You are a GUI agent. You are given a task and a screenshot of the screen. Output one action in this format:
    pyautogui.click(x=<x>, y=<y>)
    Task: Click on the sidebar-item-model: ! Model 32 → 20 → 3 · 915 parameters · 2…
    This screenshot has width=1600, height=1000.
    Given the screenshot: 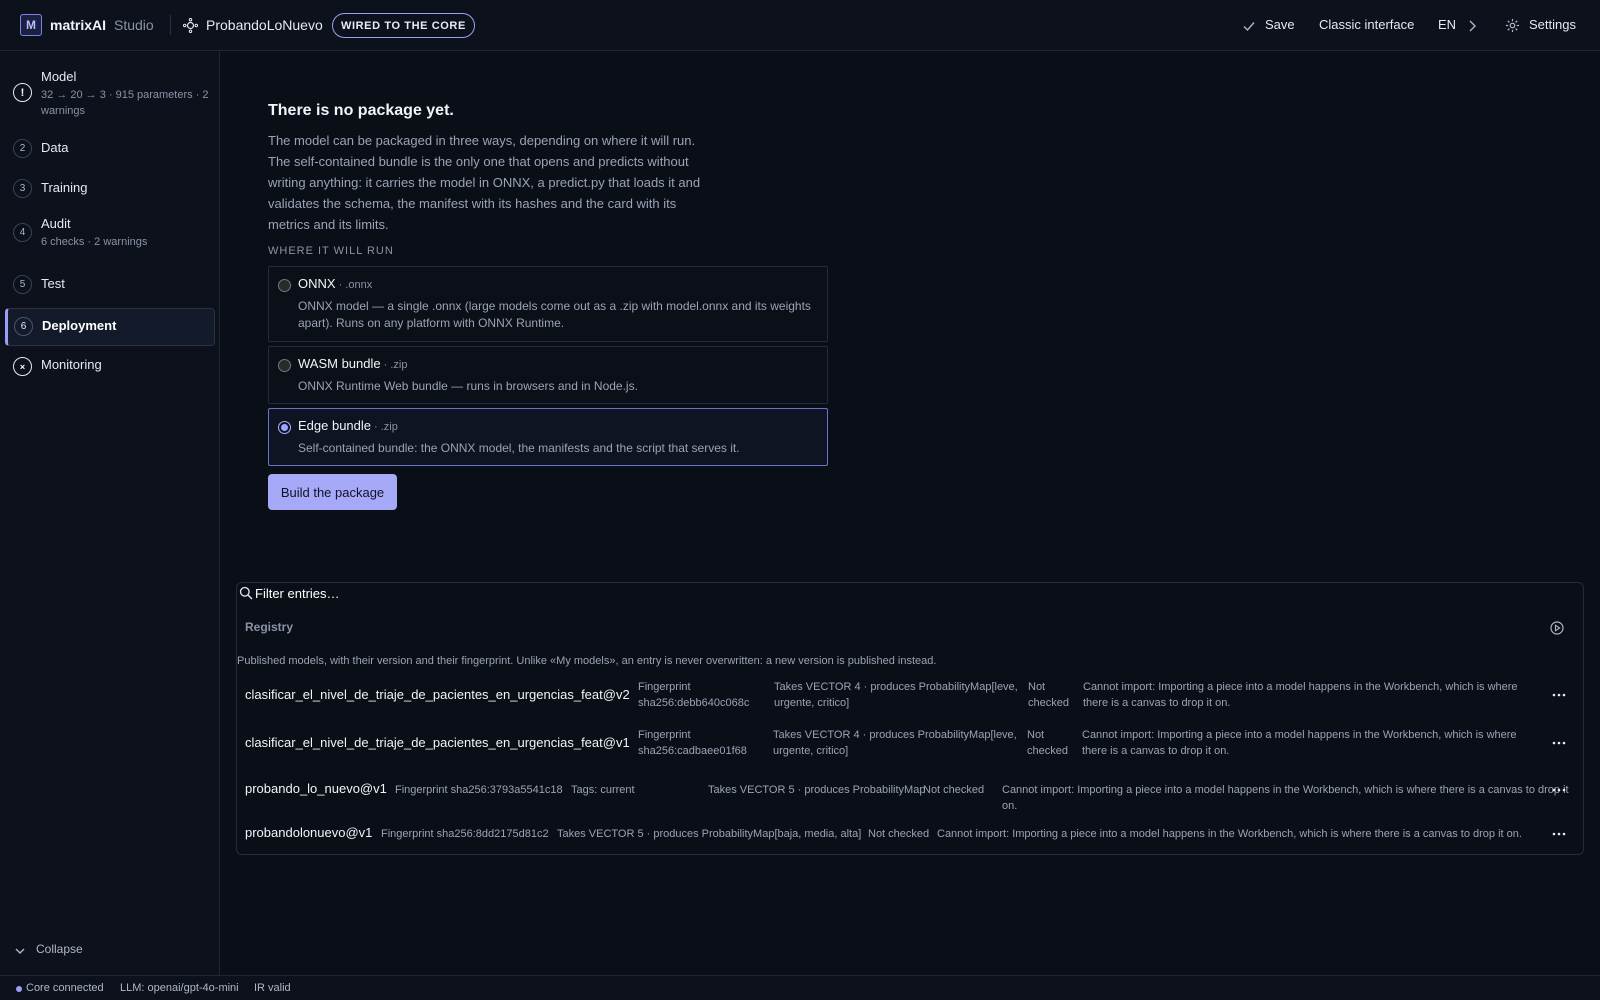 What is the action you would take?
    pyautogui.click(x=110, y=91)
    